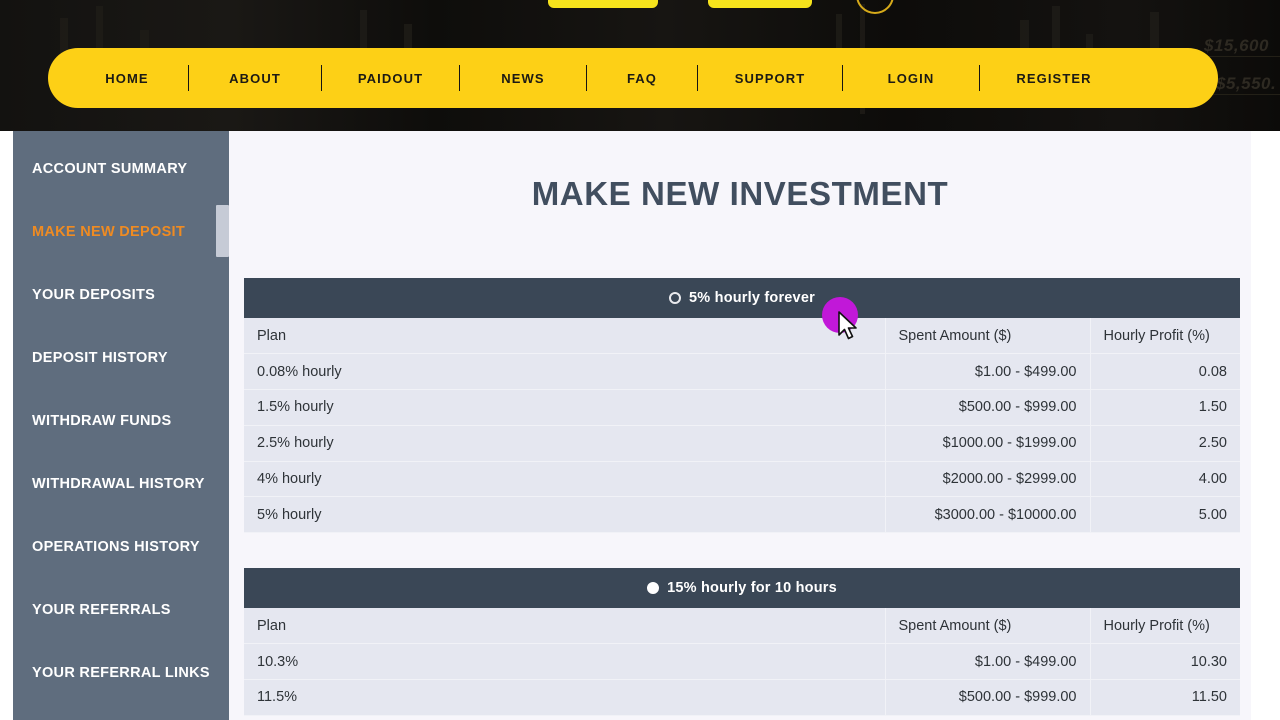  What do you see at coordinates (564, 407) in the screenshot?
I see `cell-plan: 1.5% hourly` at bounding box center [564, 407].